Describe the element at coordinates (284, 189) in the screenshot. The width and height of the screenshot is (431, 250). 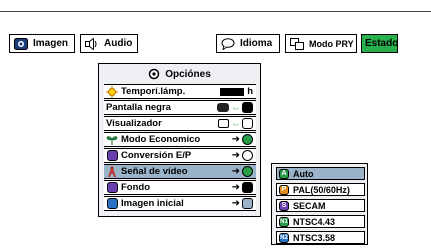
I see `pal-icon: P` at that location.